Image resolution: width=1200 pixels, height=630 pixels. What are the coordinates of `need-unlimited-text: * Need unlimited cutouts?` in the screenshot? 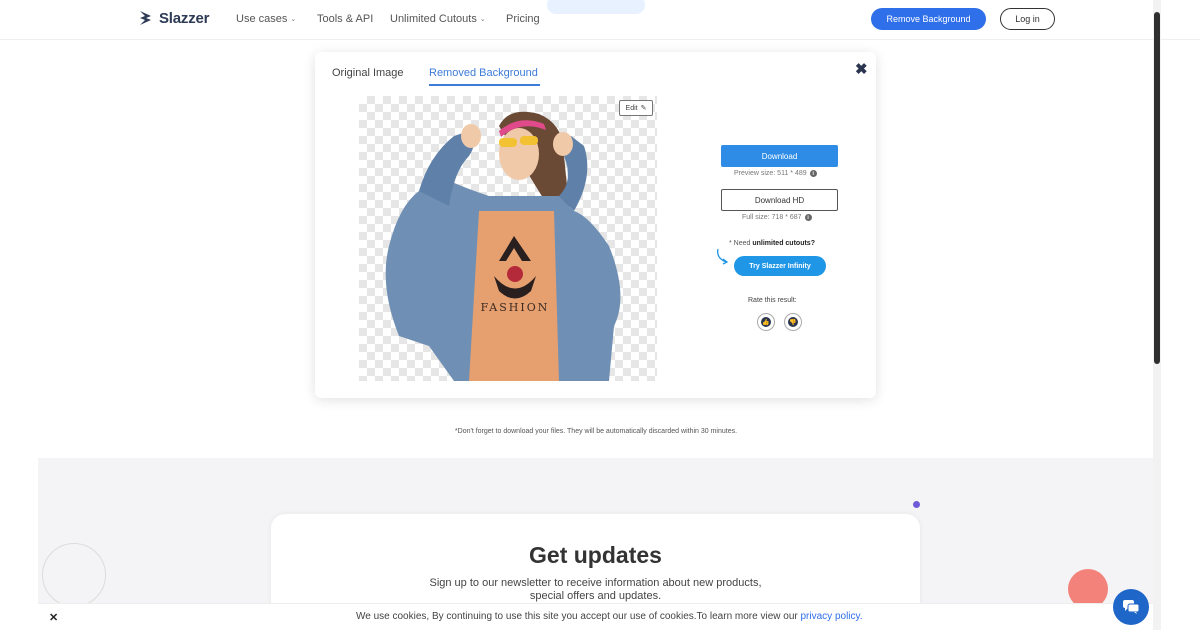 It's located at (772, 243).